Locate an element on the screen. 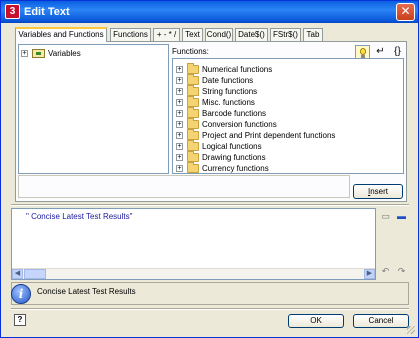 This screenshot has width=419, height=338. tree-item-string-functions: + String functions is located at coordinates (288, 91).